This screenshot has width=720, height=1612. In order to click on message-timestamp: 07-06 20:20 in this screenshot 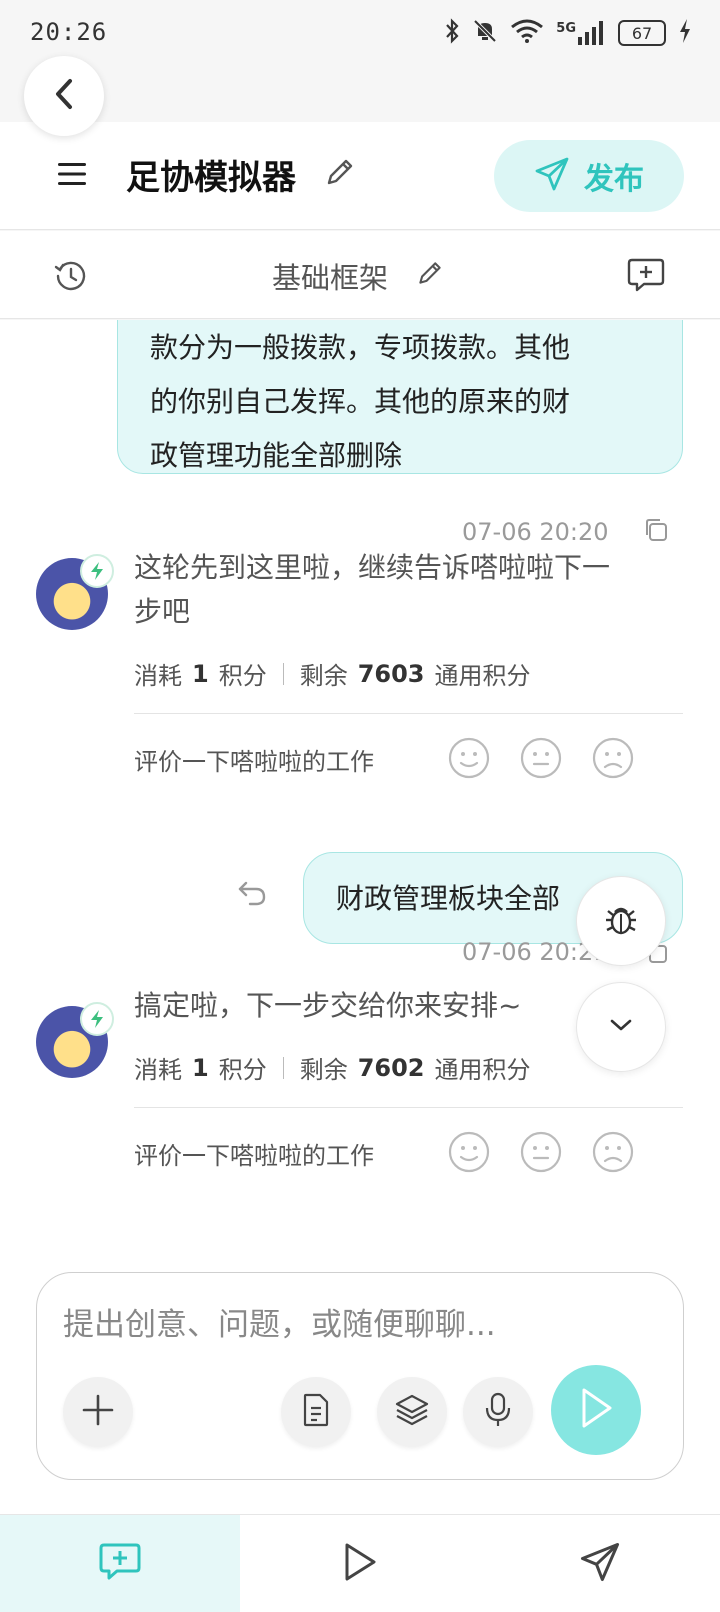, I will do `click(535, 532)`.